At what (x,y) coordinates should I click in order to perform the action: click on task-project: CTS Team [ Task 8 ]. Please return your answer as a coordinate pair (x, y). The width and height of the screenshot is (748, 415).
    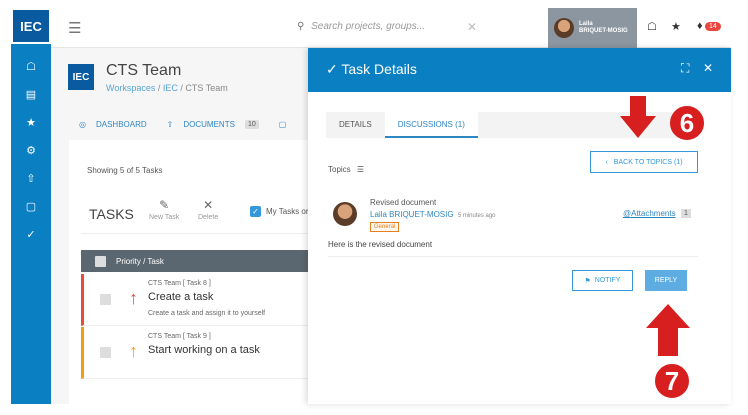
    Looking at the image, I should click on (179, 283).